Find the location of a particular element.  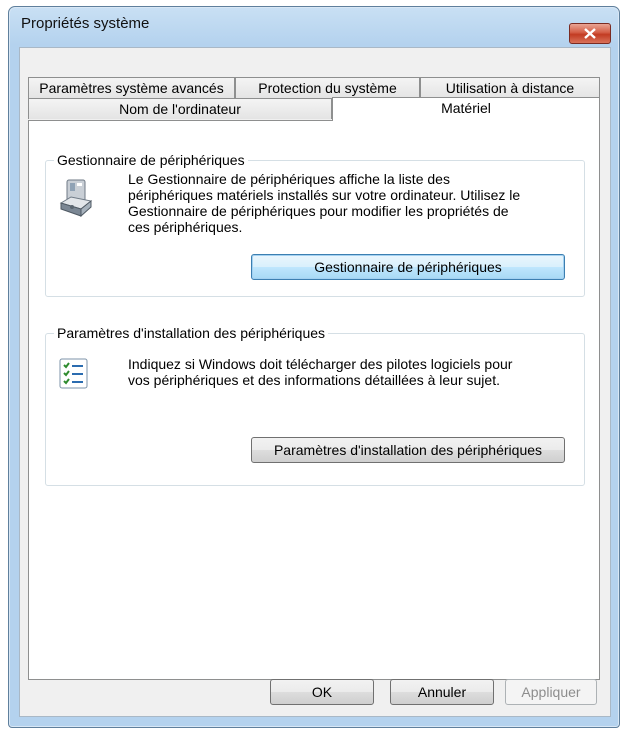

apply-button: Appliquer is located at coordinates (551, 692).